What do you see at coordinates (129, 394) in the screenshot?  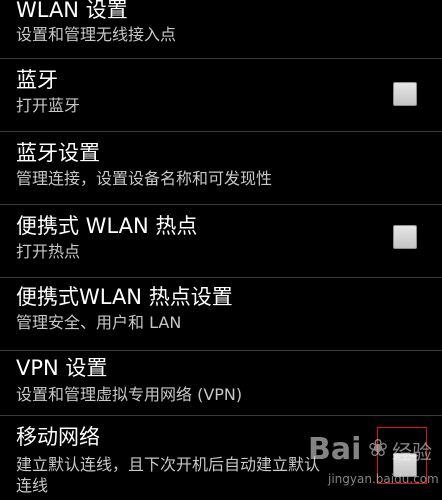 I see `pref-summary: 设置和管理虚拟专用网络 (VPN)` at bounding box center [129, 394].